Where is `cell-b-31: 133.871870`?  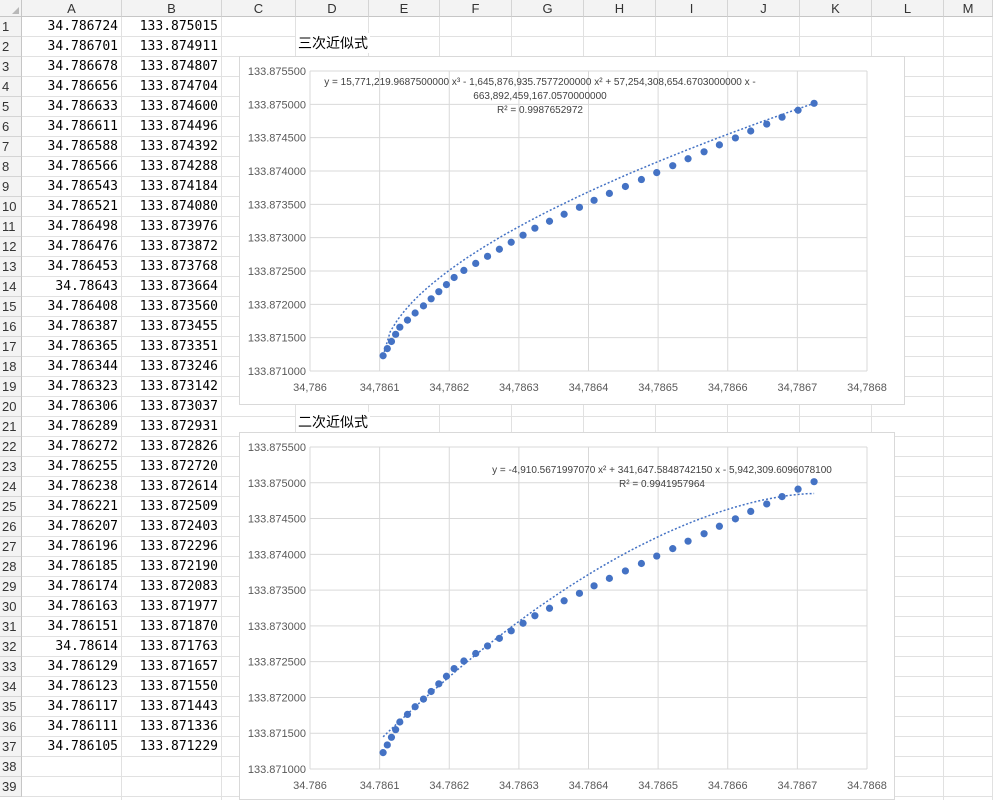 cell-b-31: 133.871870 is located at coordinates (170, 627).